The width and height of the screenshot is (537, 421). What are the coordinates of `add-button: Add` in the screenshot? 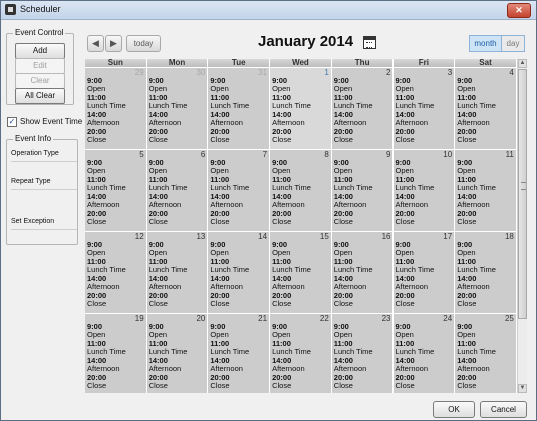 It's located at (40, 51).